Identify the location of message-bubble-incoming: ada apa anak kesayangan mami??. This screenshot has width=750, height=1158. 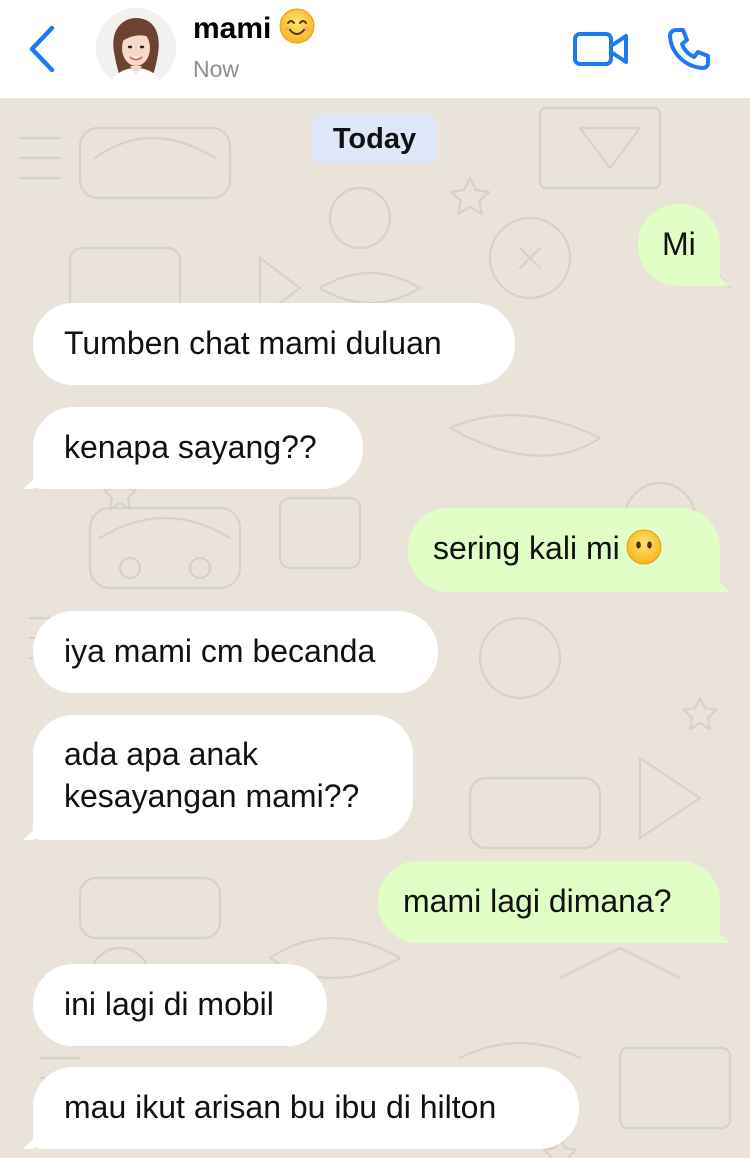
(223, 777).